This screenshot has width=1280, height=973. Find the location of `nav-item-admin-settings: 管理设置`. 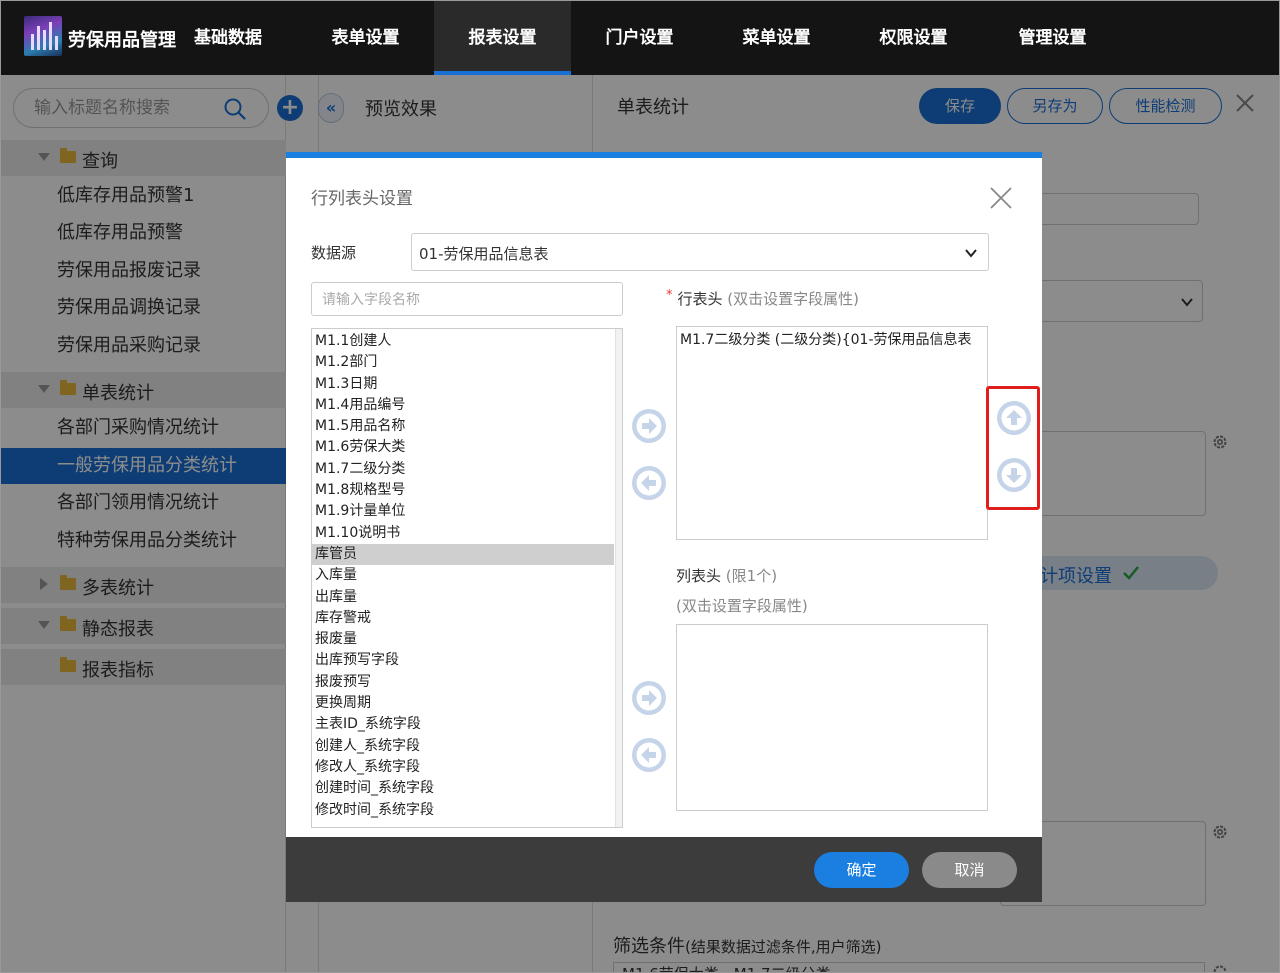

nav-item-admin-settings: 管理设置 is located at coordinates (1052, 37).